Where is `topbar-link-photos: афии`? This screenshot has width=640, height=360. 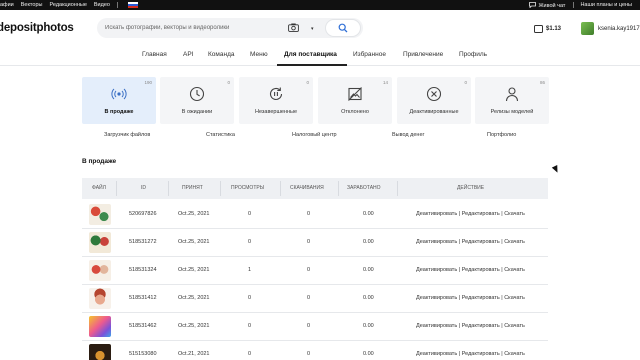
topbar-link-photos: афии is located at coordinates (7, 5).